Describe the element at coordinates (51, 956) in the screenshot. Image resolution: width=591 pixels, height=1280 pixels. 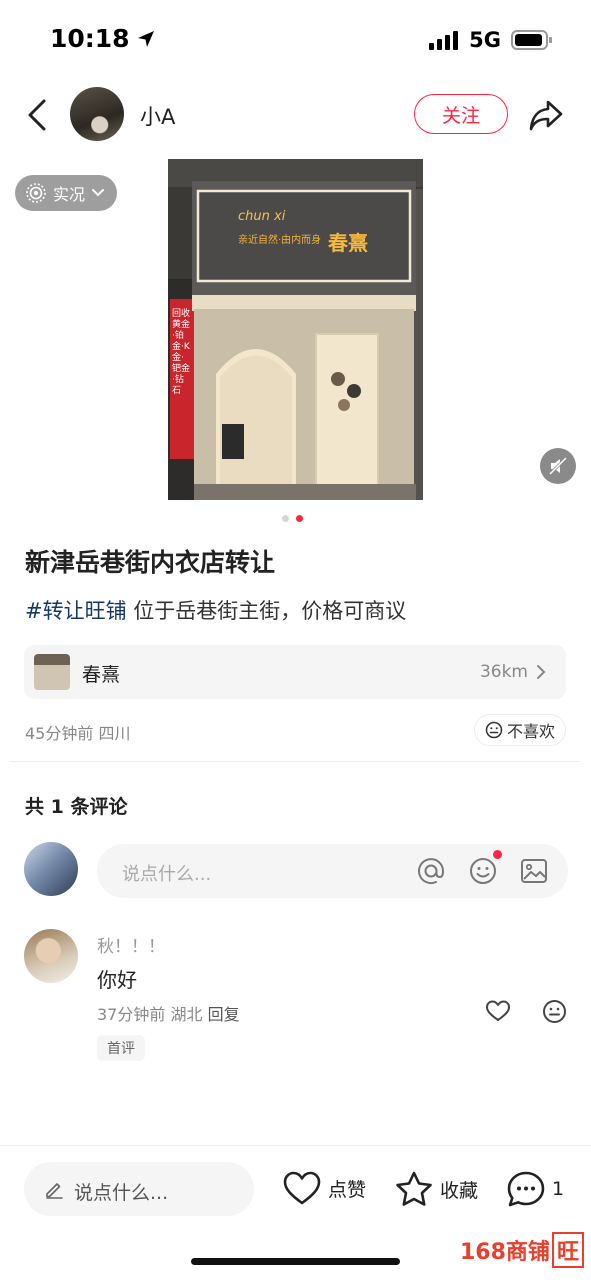
I see `commenter-avatar` at that location.